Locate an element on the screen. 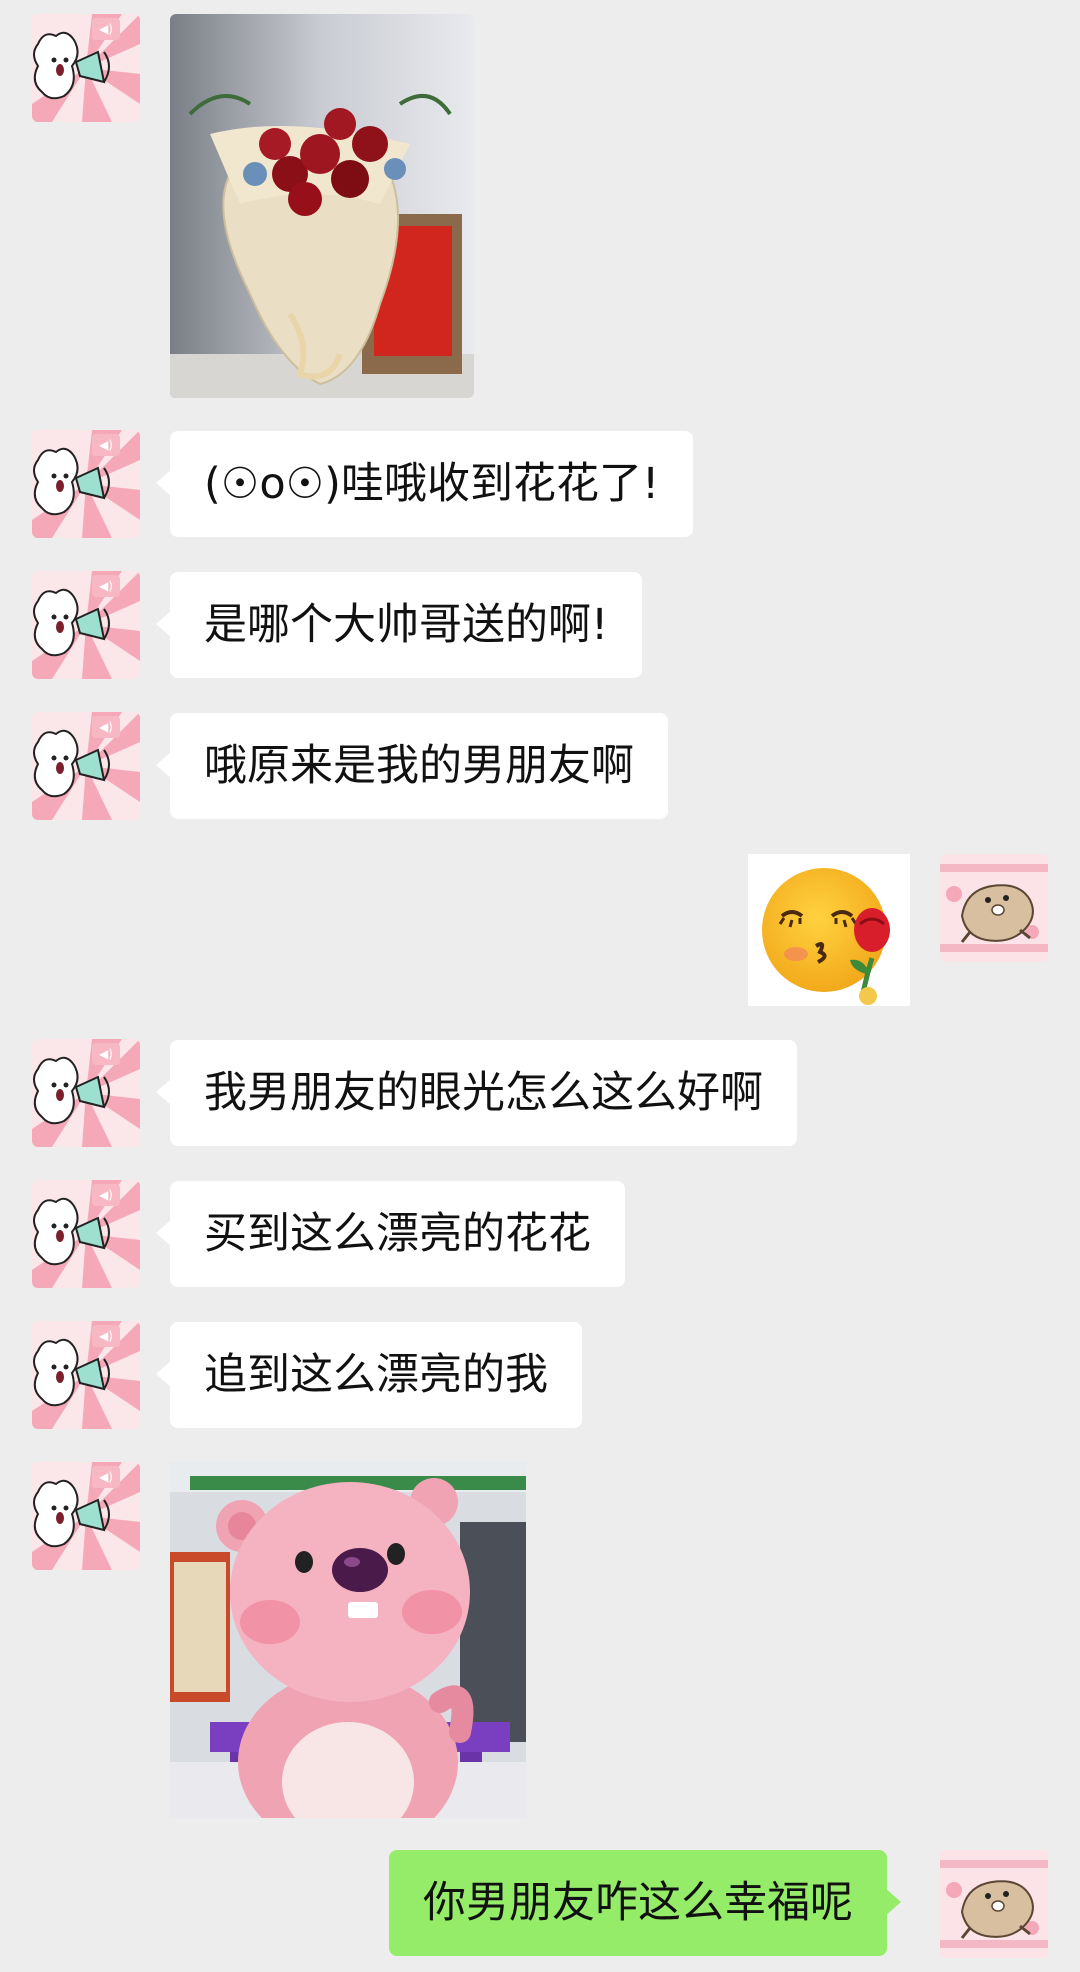 This screenshot has width=1080, height=1972. message-text: 买到这么漂亮的花花 is located at coordinates (397, 1234).